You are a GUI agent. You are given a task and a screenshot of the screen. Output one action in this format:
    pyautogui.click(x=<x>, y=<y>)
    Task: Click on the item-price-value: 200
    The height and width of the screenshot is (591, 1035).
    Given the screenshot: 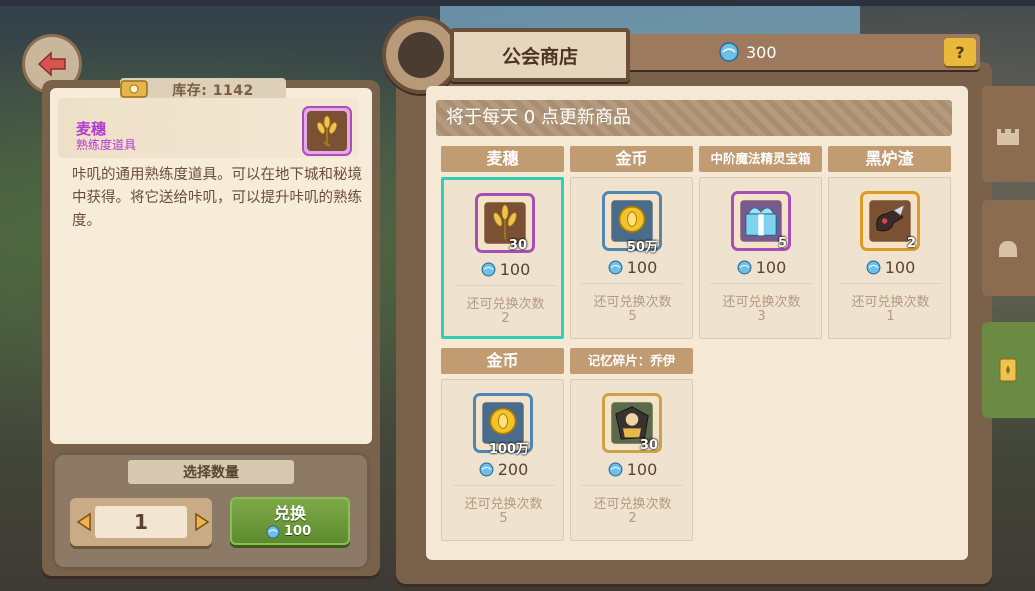 What is the action you would take?
    pyautogui.click(x=513, y=469)
    